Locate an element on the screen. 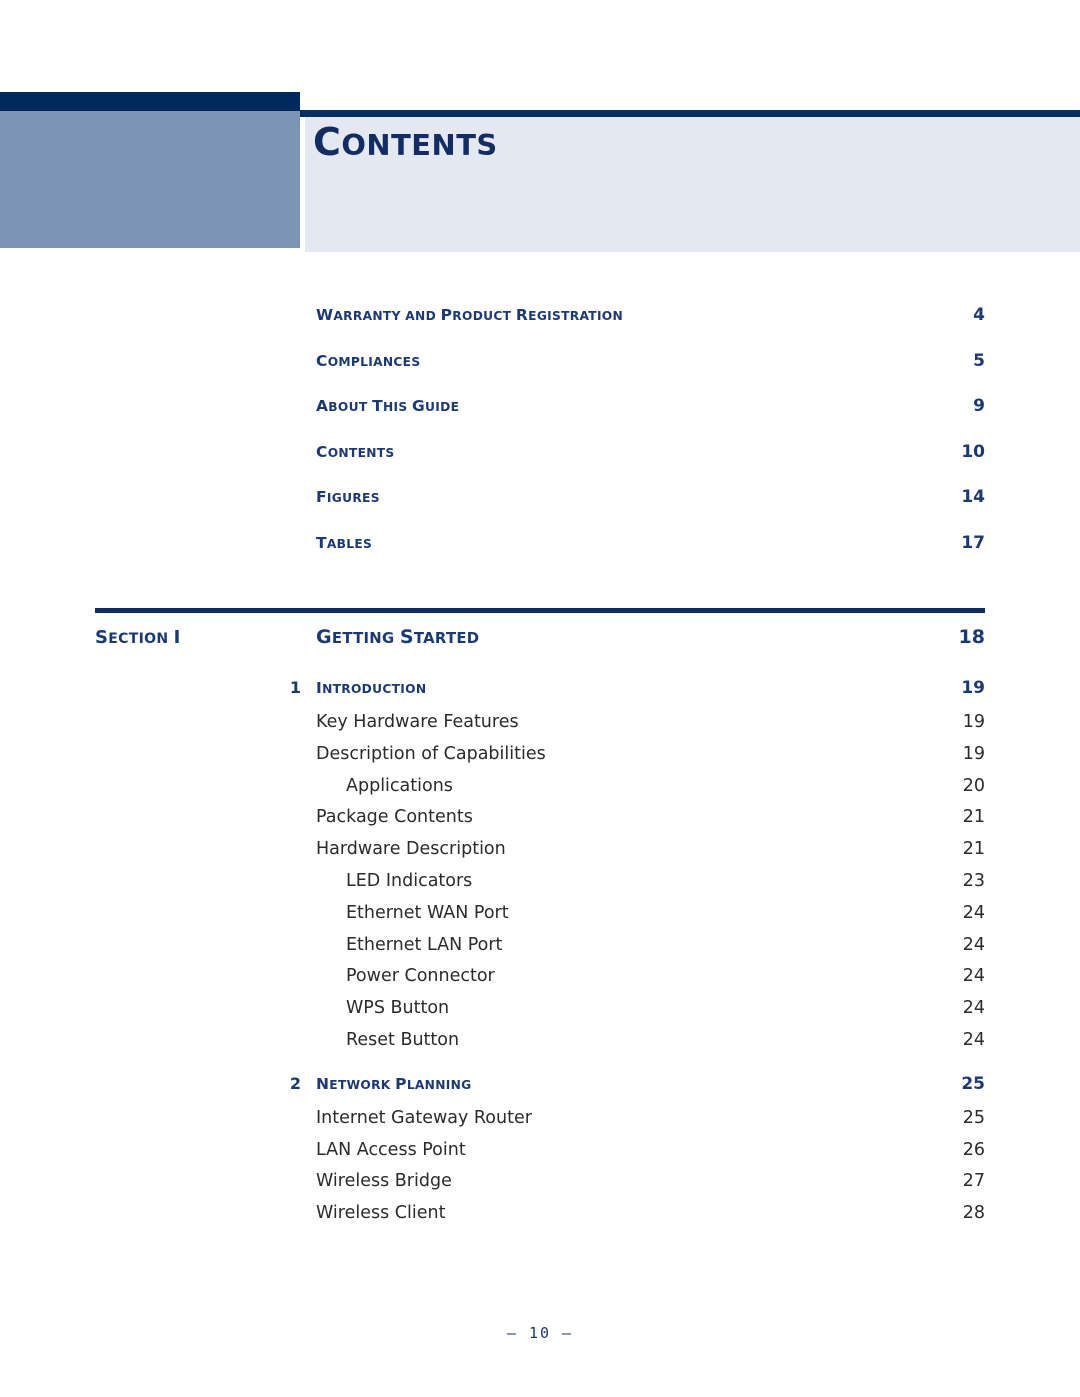 The width and height of the screenshot is (1080, 1397). smallcaps-initial: A is located at coordinates (322, 406).